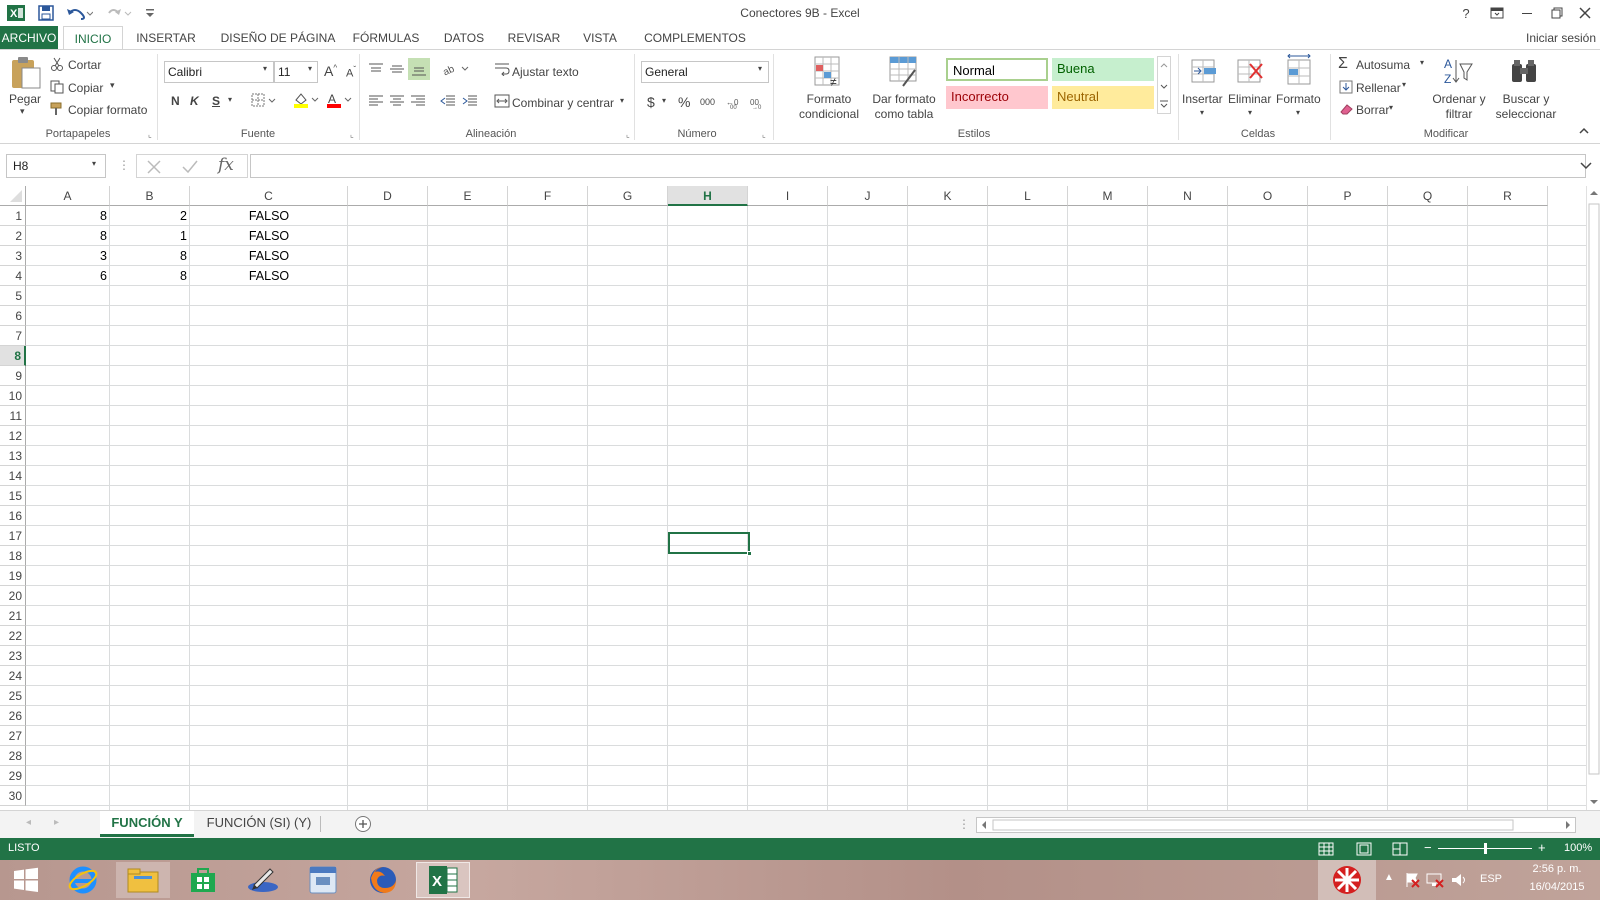  What do you see at coordinates (150, 216) in the screenshot?
I see `cell-b1: 2` at bounding box center [150, 216].